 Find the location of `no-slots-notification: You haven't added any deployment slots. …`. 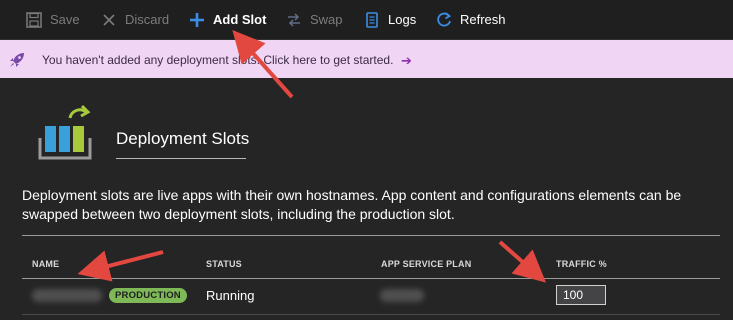

no-slots-notification: You haven't added any deployment slots. … is located at coordinates (366, 59).